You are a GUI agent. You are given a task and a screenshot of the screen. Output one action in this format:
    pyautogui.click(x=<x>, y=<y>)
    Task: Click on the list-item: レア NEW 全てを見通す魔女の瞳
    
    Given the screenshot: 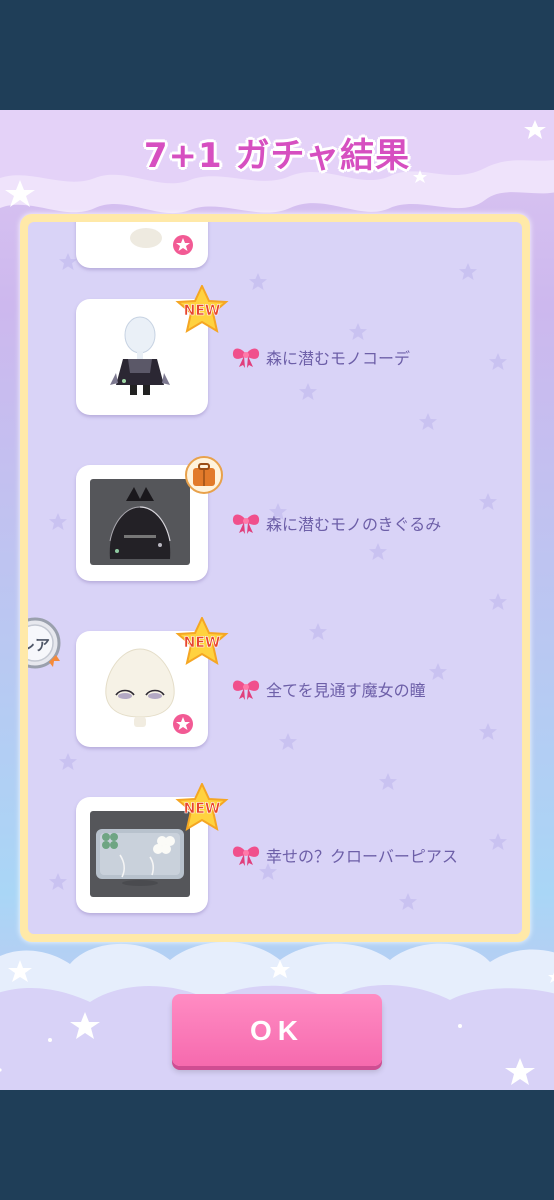 What is the action you would take?
    pyautogui.click(x=275, y=689)
    